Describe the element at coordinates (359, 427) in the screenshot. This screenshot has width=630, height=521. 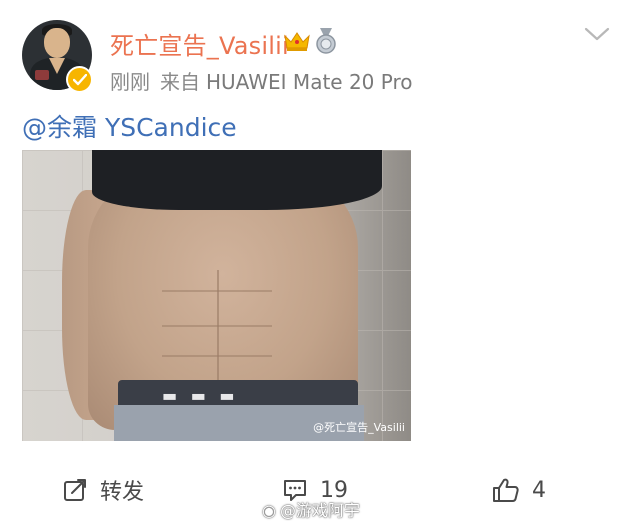
I see `image-watermark: @死亡宣告_Vasilii` at that location.